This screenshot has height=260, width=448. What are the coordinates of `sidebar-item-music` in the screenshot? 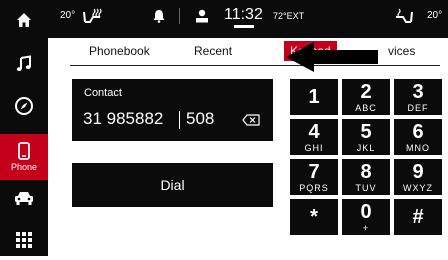 It's located at (24, 64).